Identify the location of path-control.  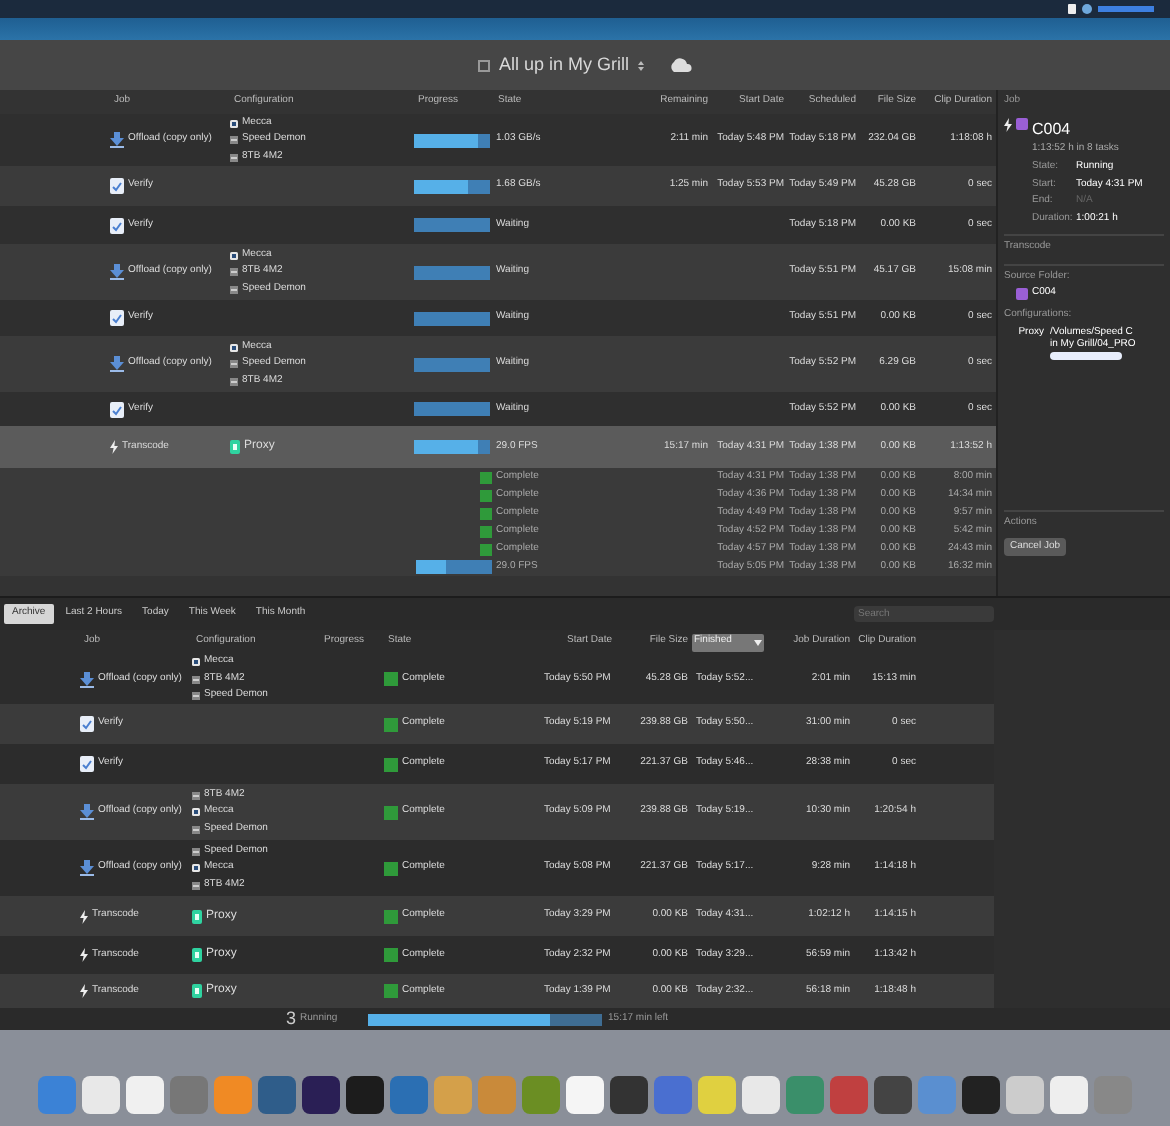
(1086, 356).